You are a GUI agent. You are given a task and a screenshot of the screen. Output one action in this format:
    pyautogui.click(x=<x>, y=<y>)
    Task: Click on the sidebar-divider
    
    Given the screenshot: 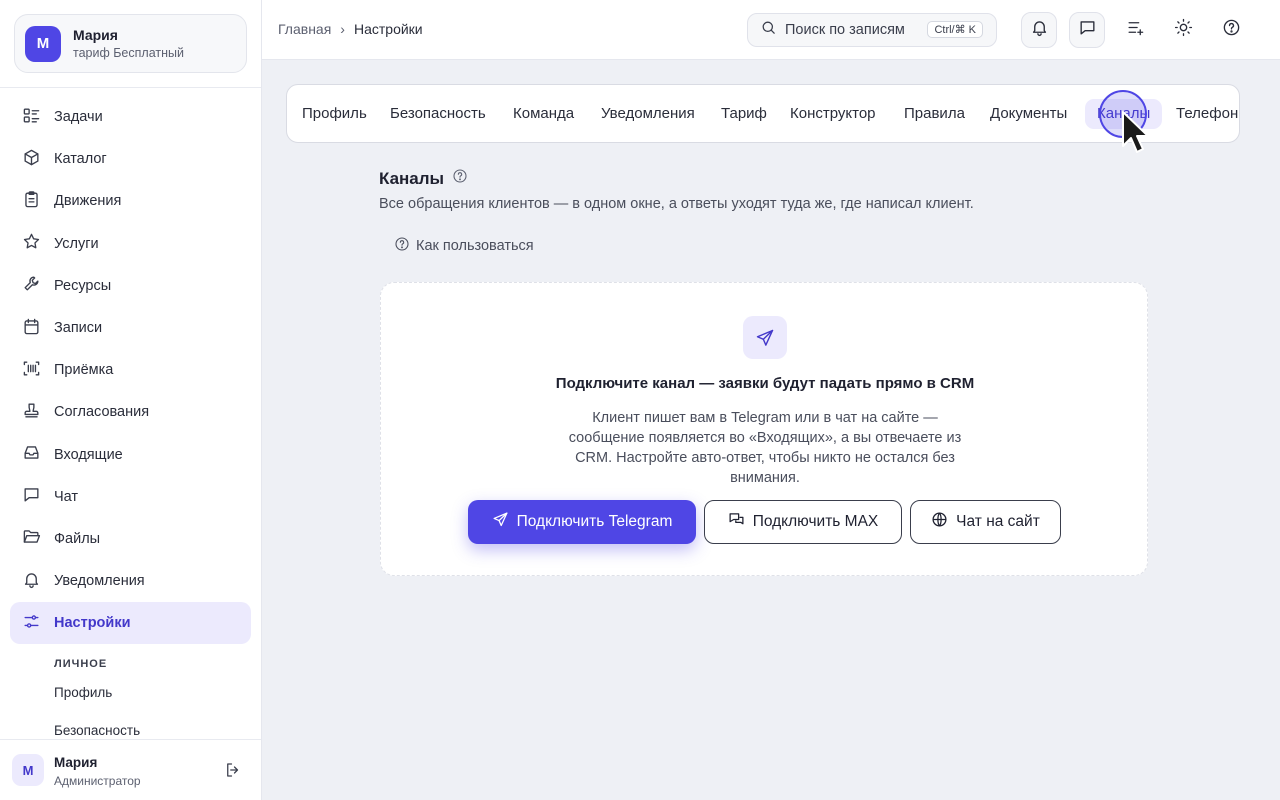 What is the action you would take?
    pyautogui.click(x=130, y=87)
    